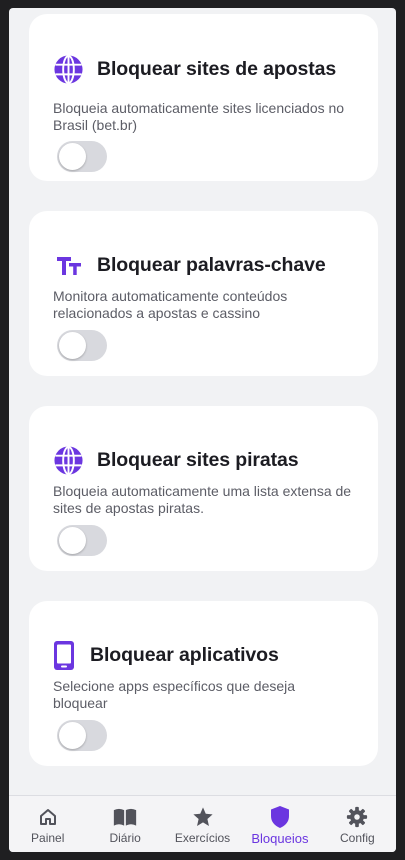  Describe the element at coordinates (125, 838) in the screenshot. I see `nav-label: Diário` at that location.